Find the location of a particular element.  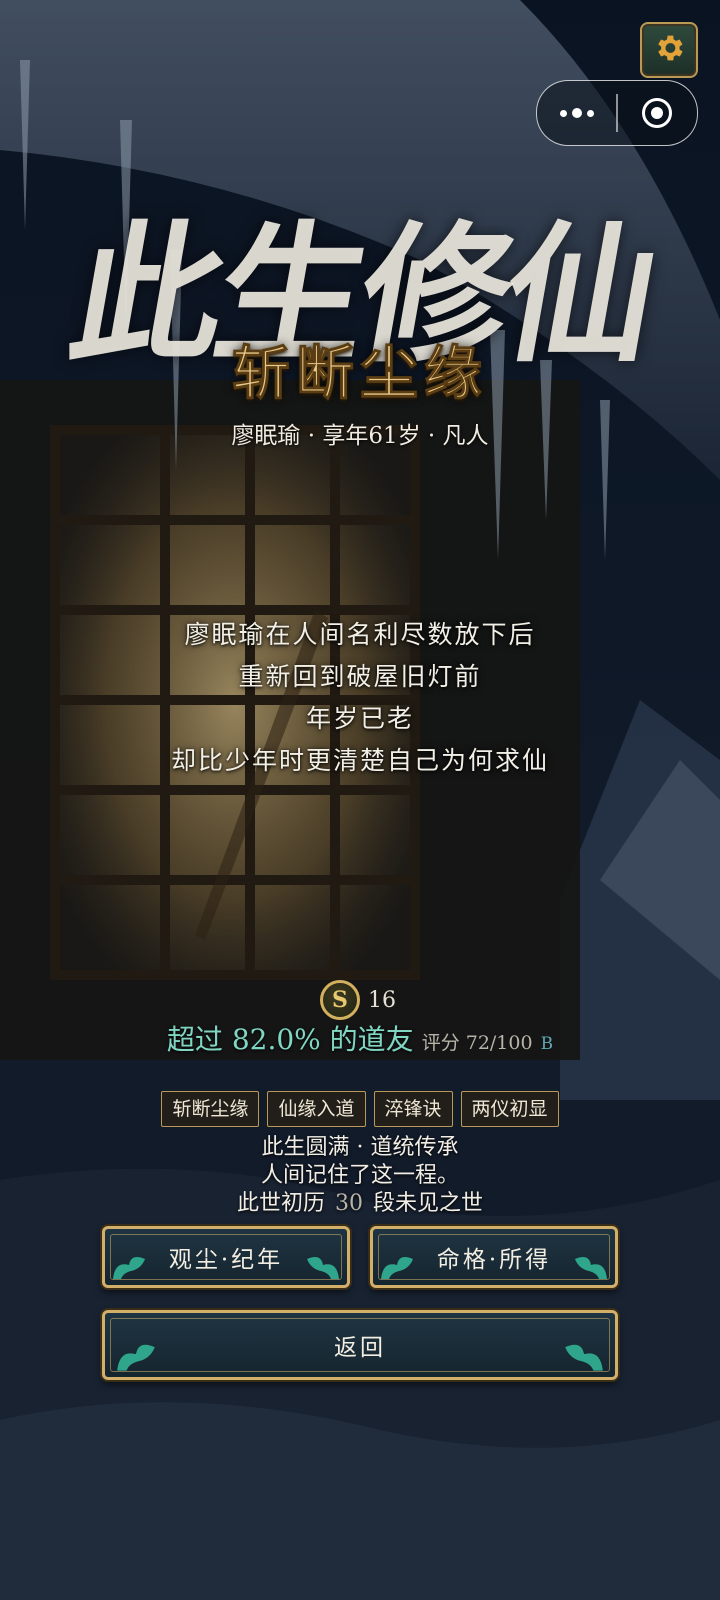

worlds-count: 30 is located at coordinates (349, 1203).